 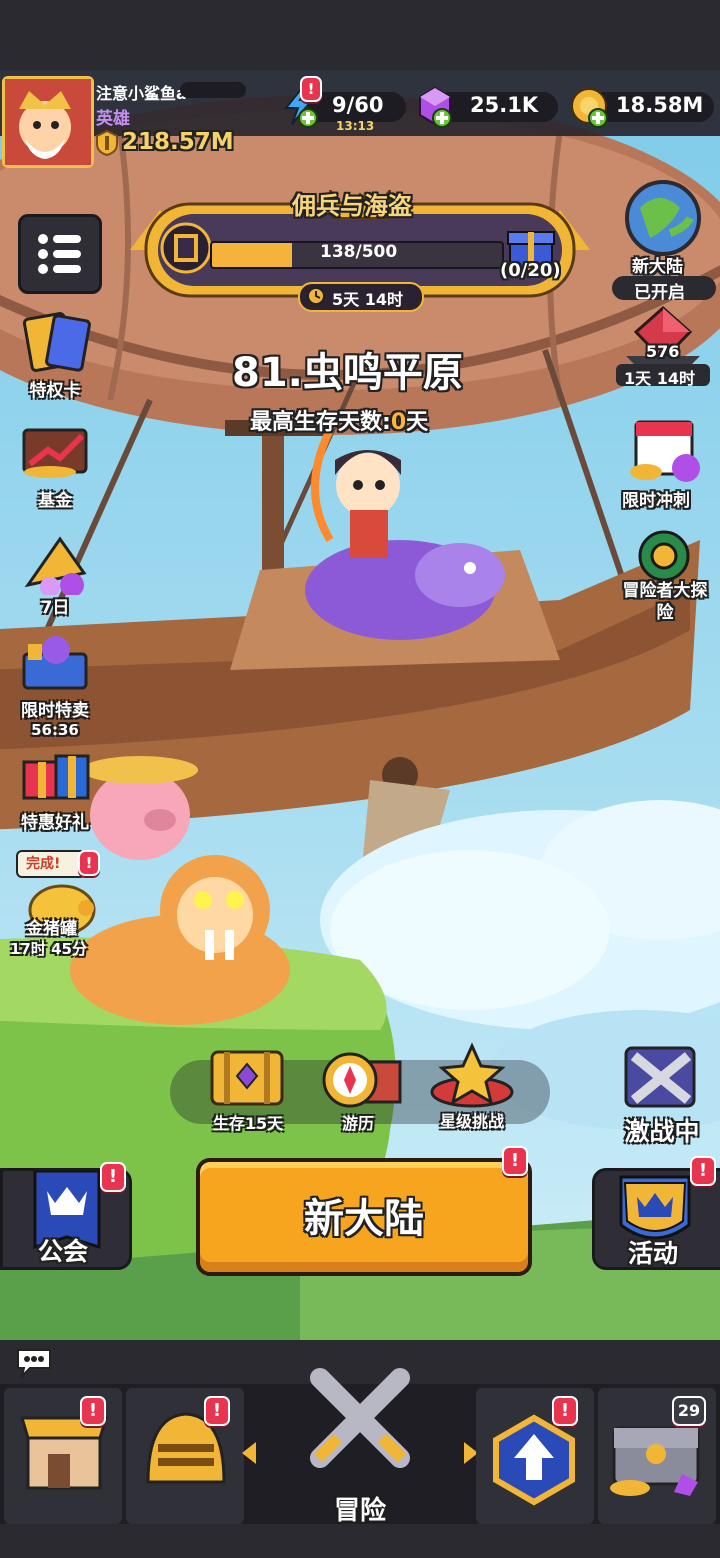 What do you see at coordinates (530, 270) in the screenshot?
I see `event-reward-count: (0/20)` at bounding box center [530, 270].